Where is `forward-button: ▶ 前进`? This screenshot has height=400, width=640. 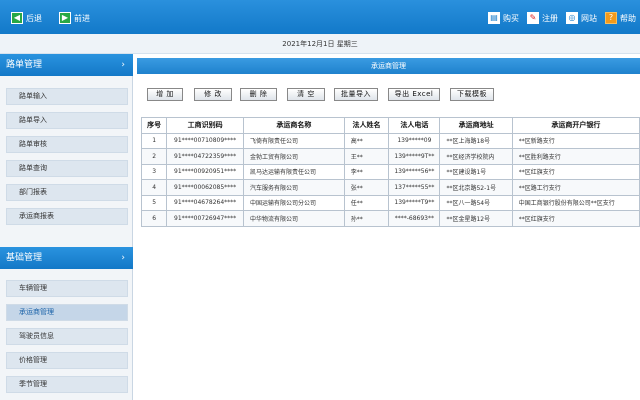
forward-button: ▶ 前进 is located at coordinates (74, 18).